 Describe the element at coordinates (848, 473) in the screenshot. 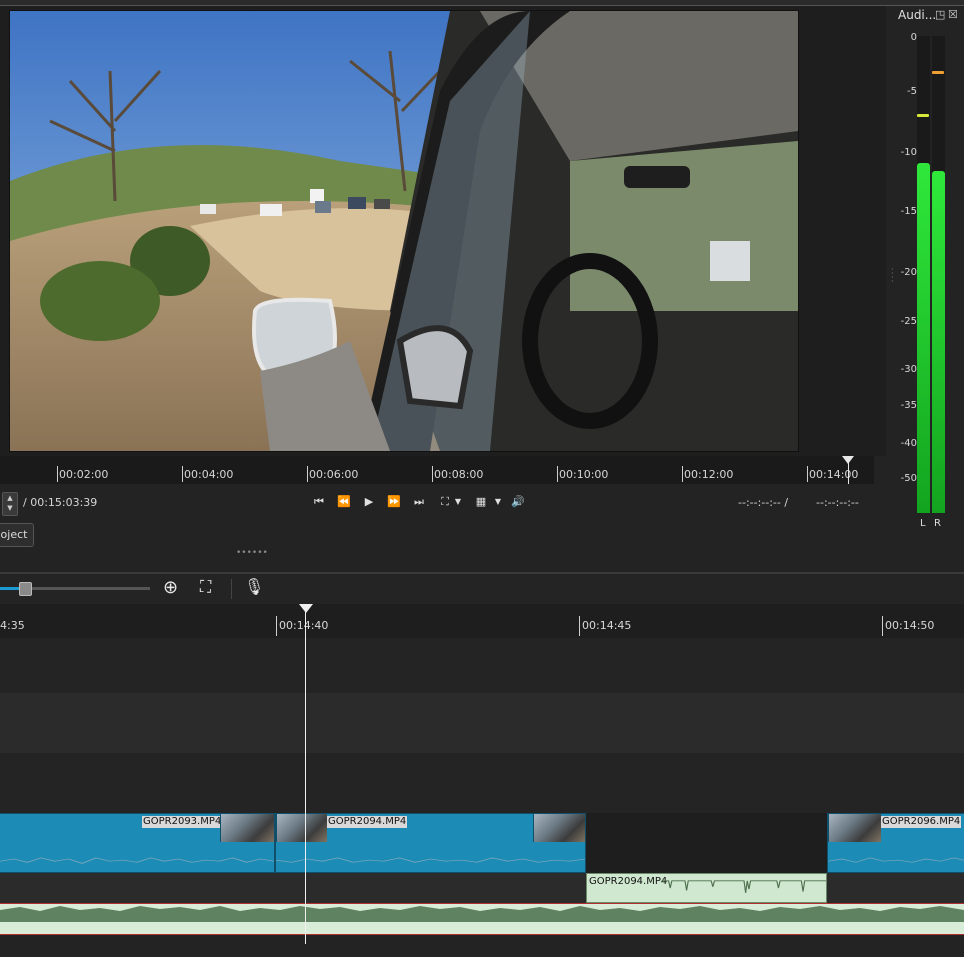

I see `scrub-playhead-line` at that location.